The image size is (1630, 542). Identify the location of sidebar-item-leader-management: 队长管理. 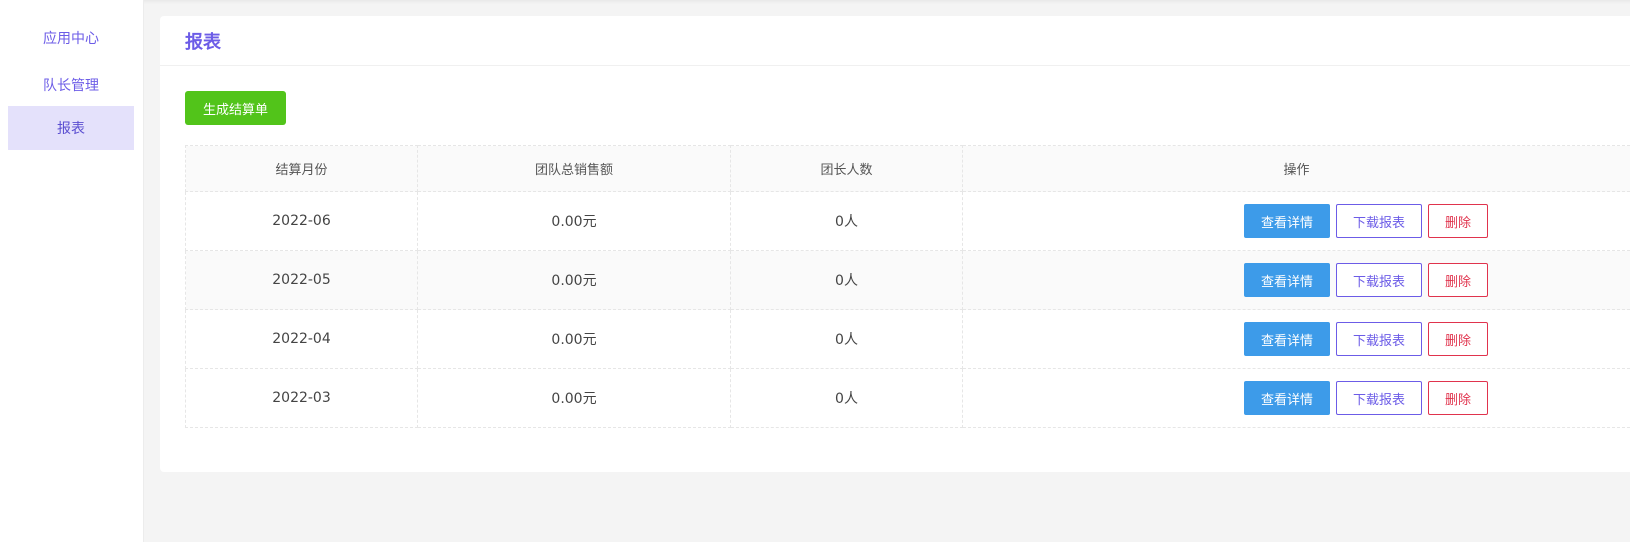
(71, 85).